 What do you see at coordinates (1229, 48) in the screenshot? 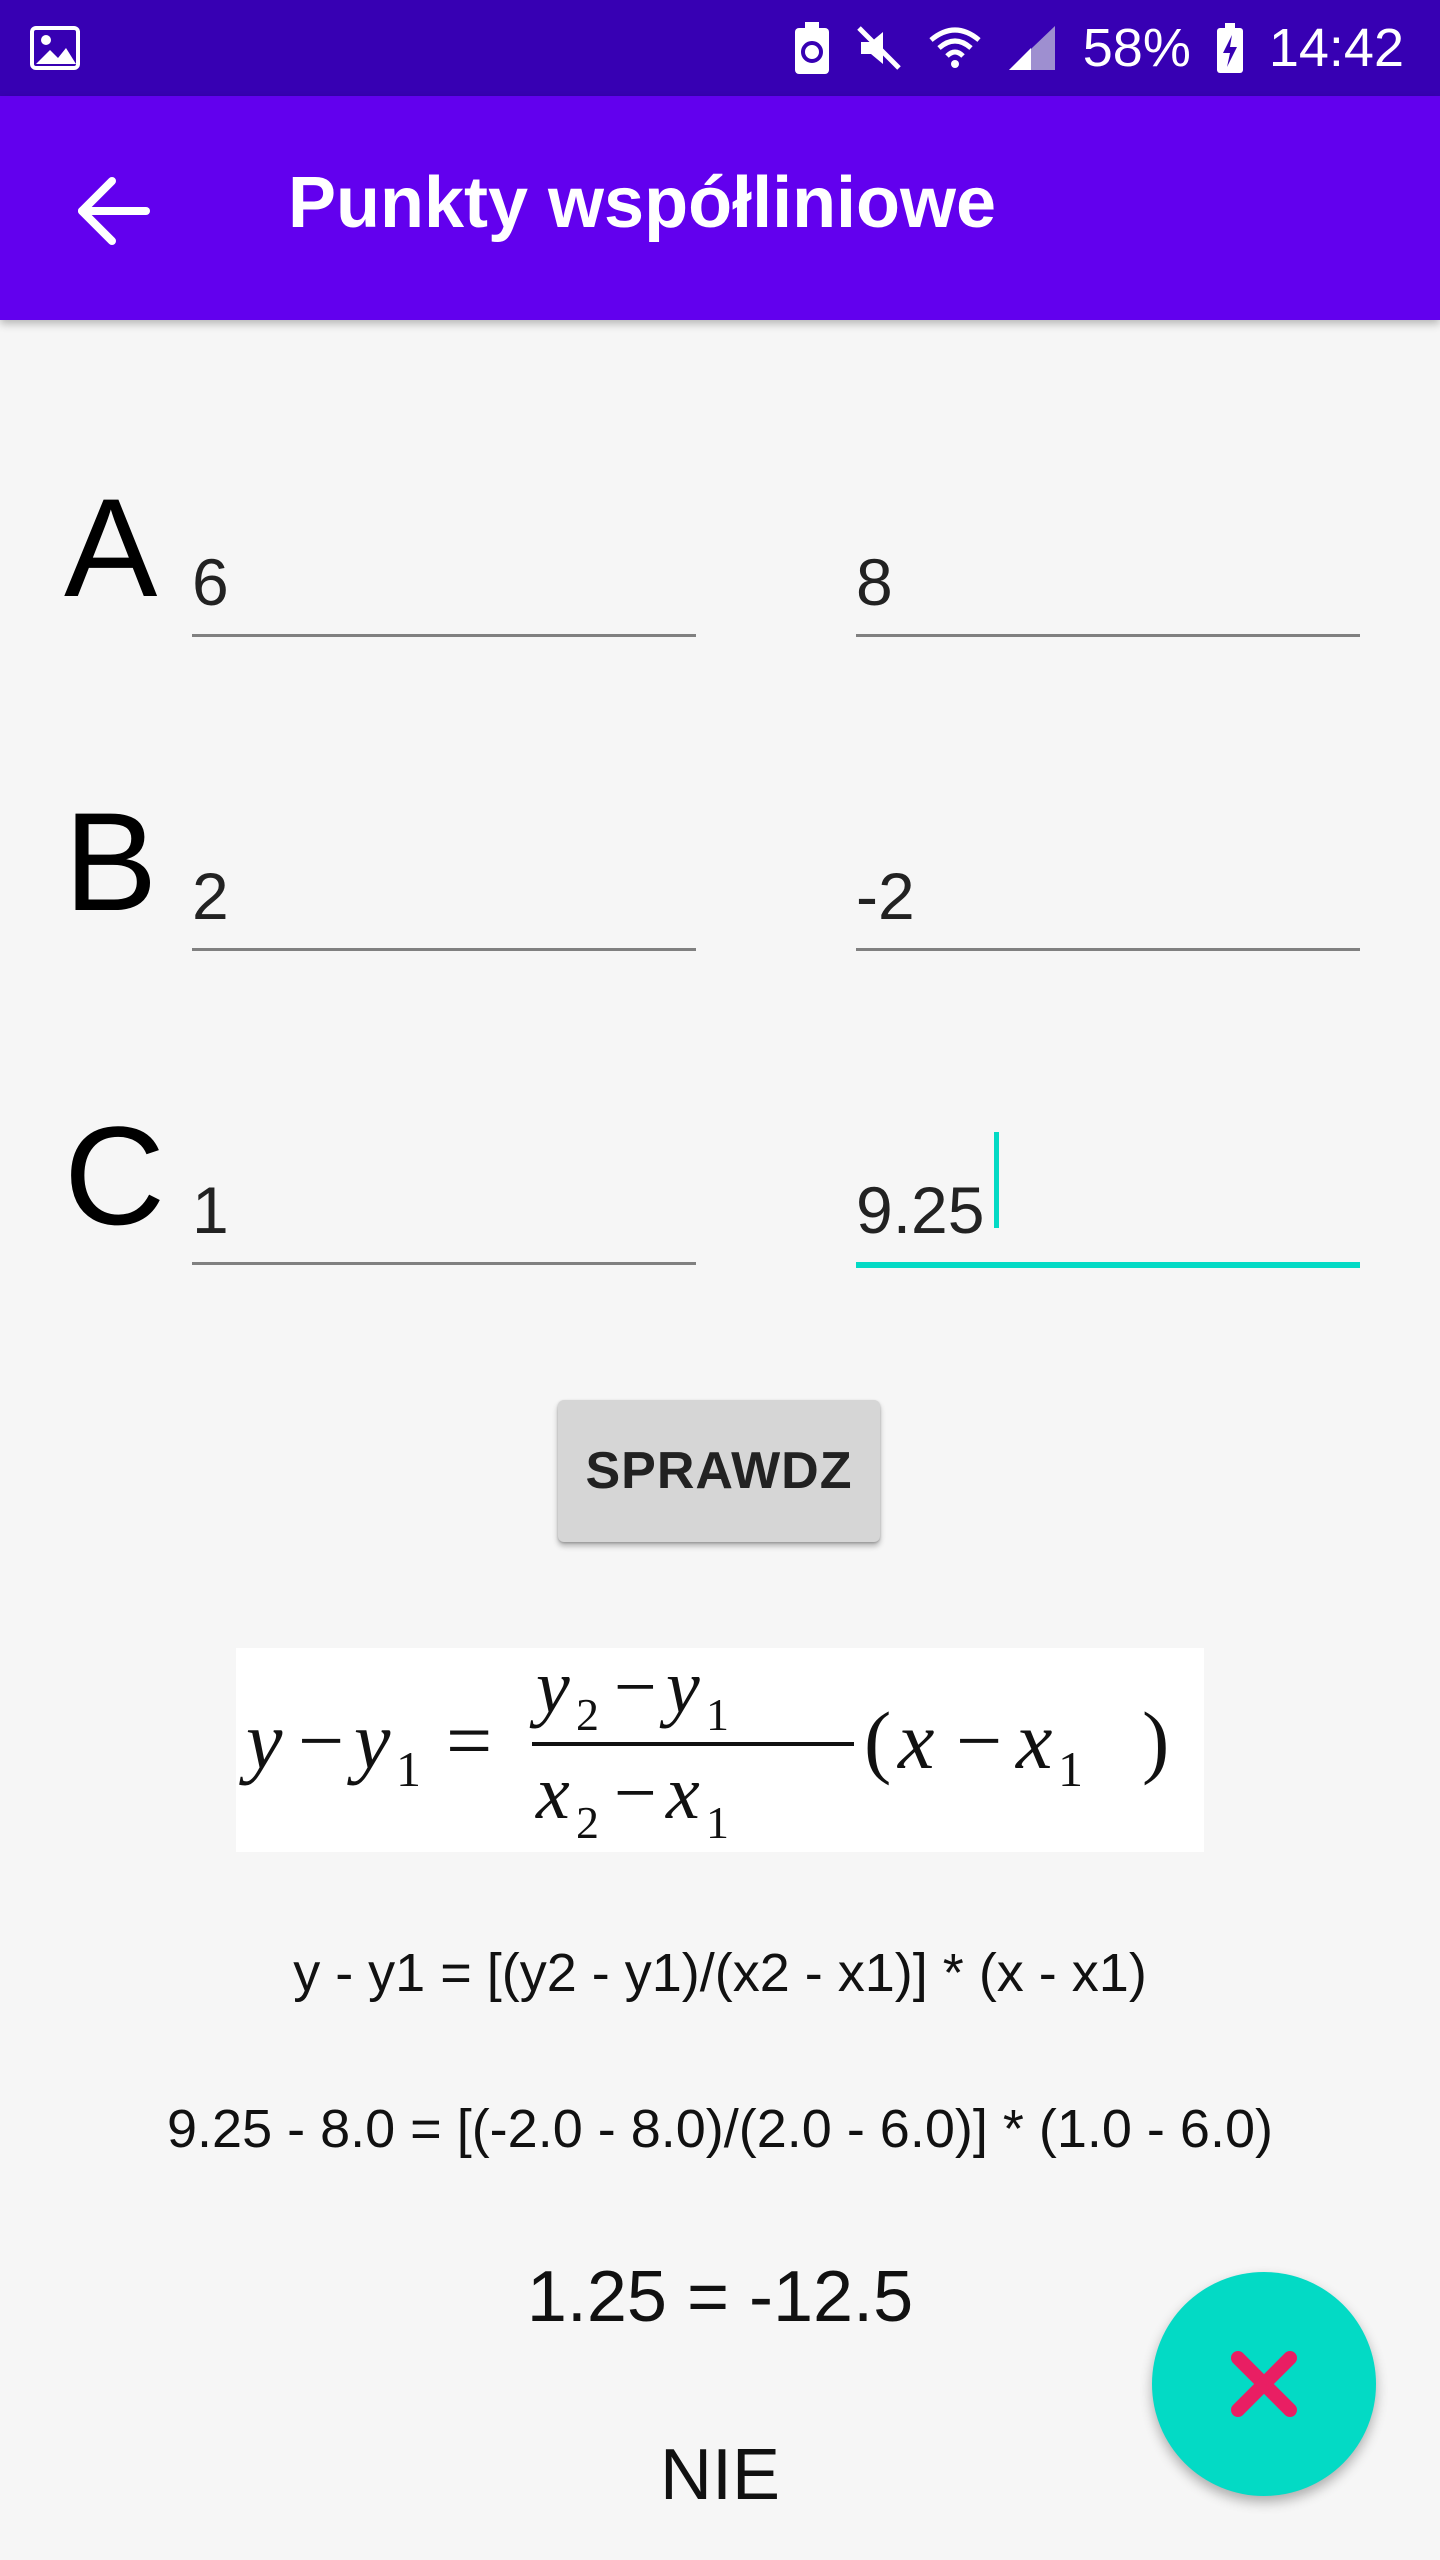
I see `charging-battery-icon` at bounding box center [1229, 48].